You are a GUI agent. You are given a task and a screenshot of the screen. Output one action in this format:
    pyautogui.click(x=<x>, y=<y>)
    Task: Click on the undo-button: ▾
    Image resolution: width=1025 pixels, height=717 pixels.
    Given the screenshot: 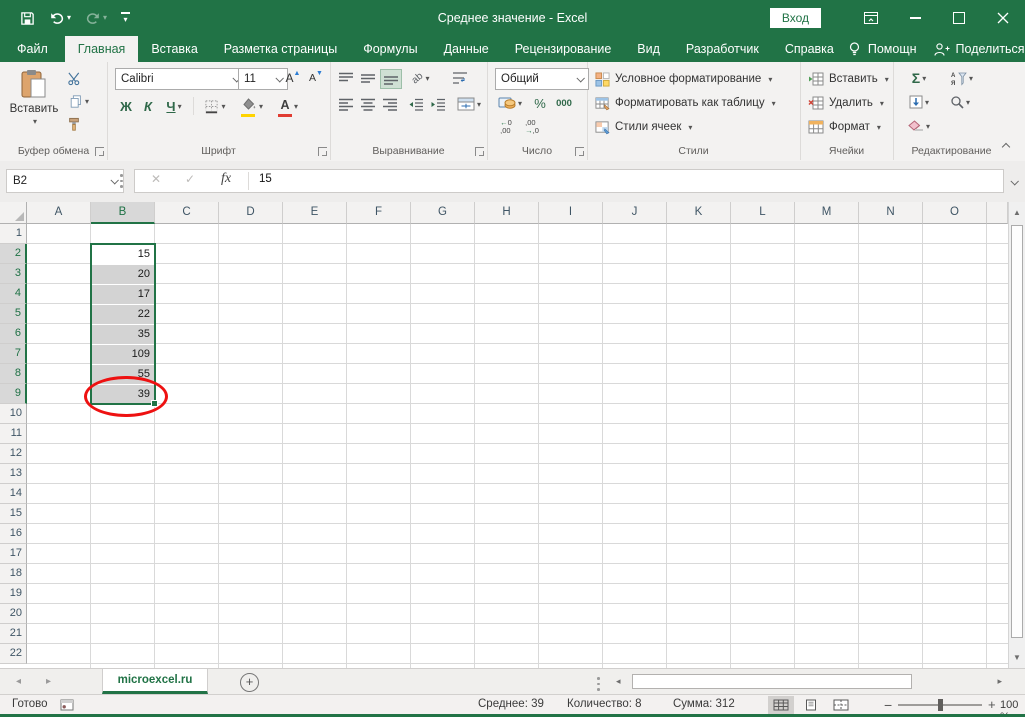 What is the action you would take?
    pyautogui.click(x=60, y=18)
    